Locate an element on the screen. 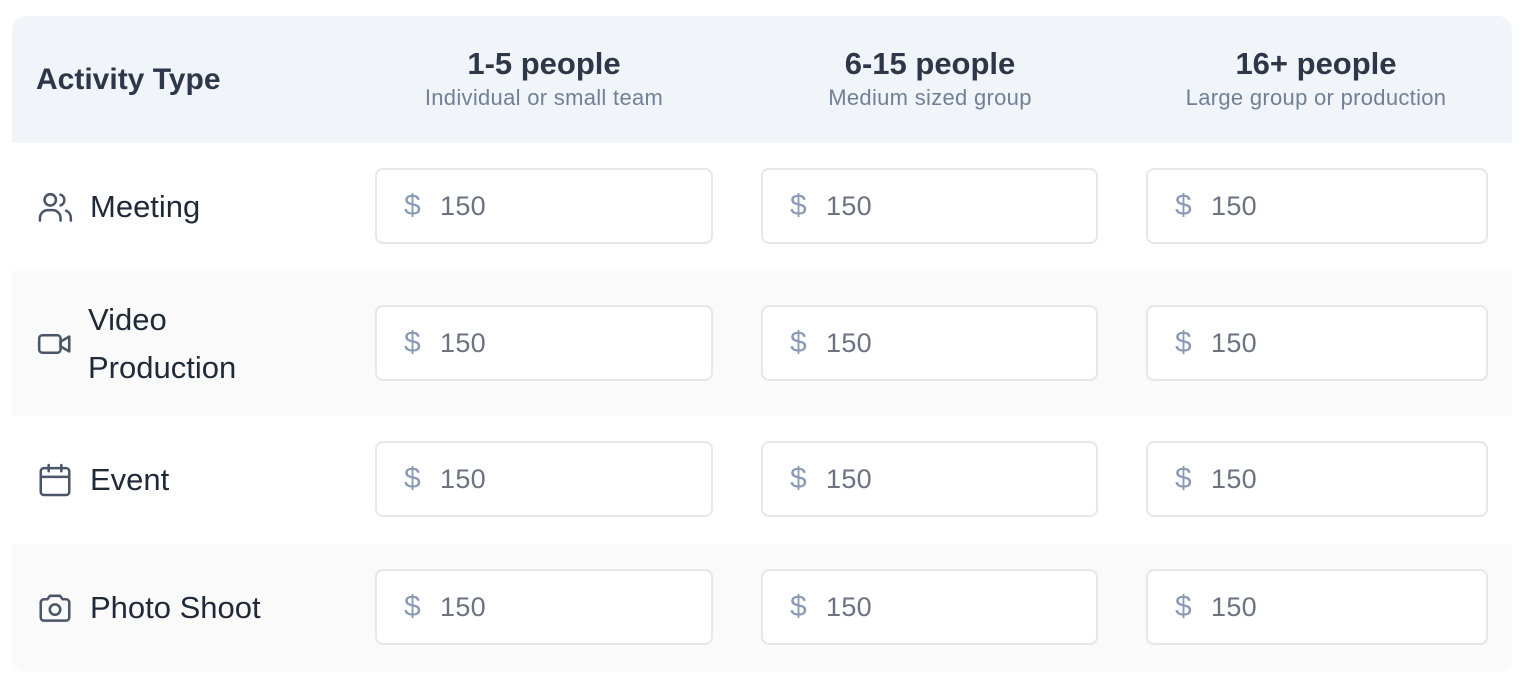 This screenshot has height=688, width=1522. activity-name: Meeting is located at coordinates (145, 206).